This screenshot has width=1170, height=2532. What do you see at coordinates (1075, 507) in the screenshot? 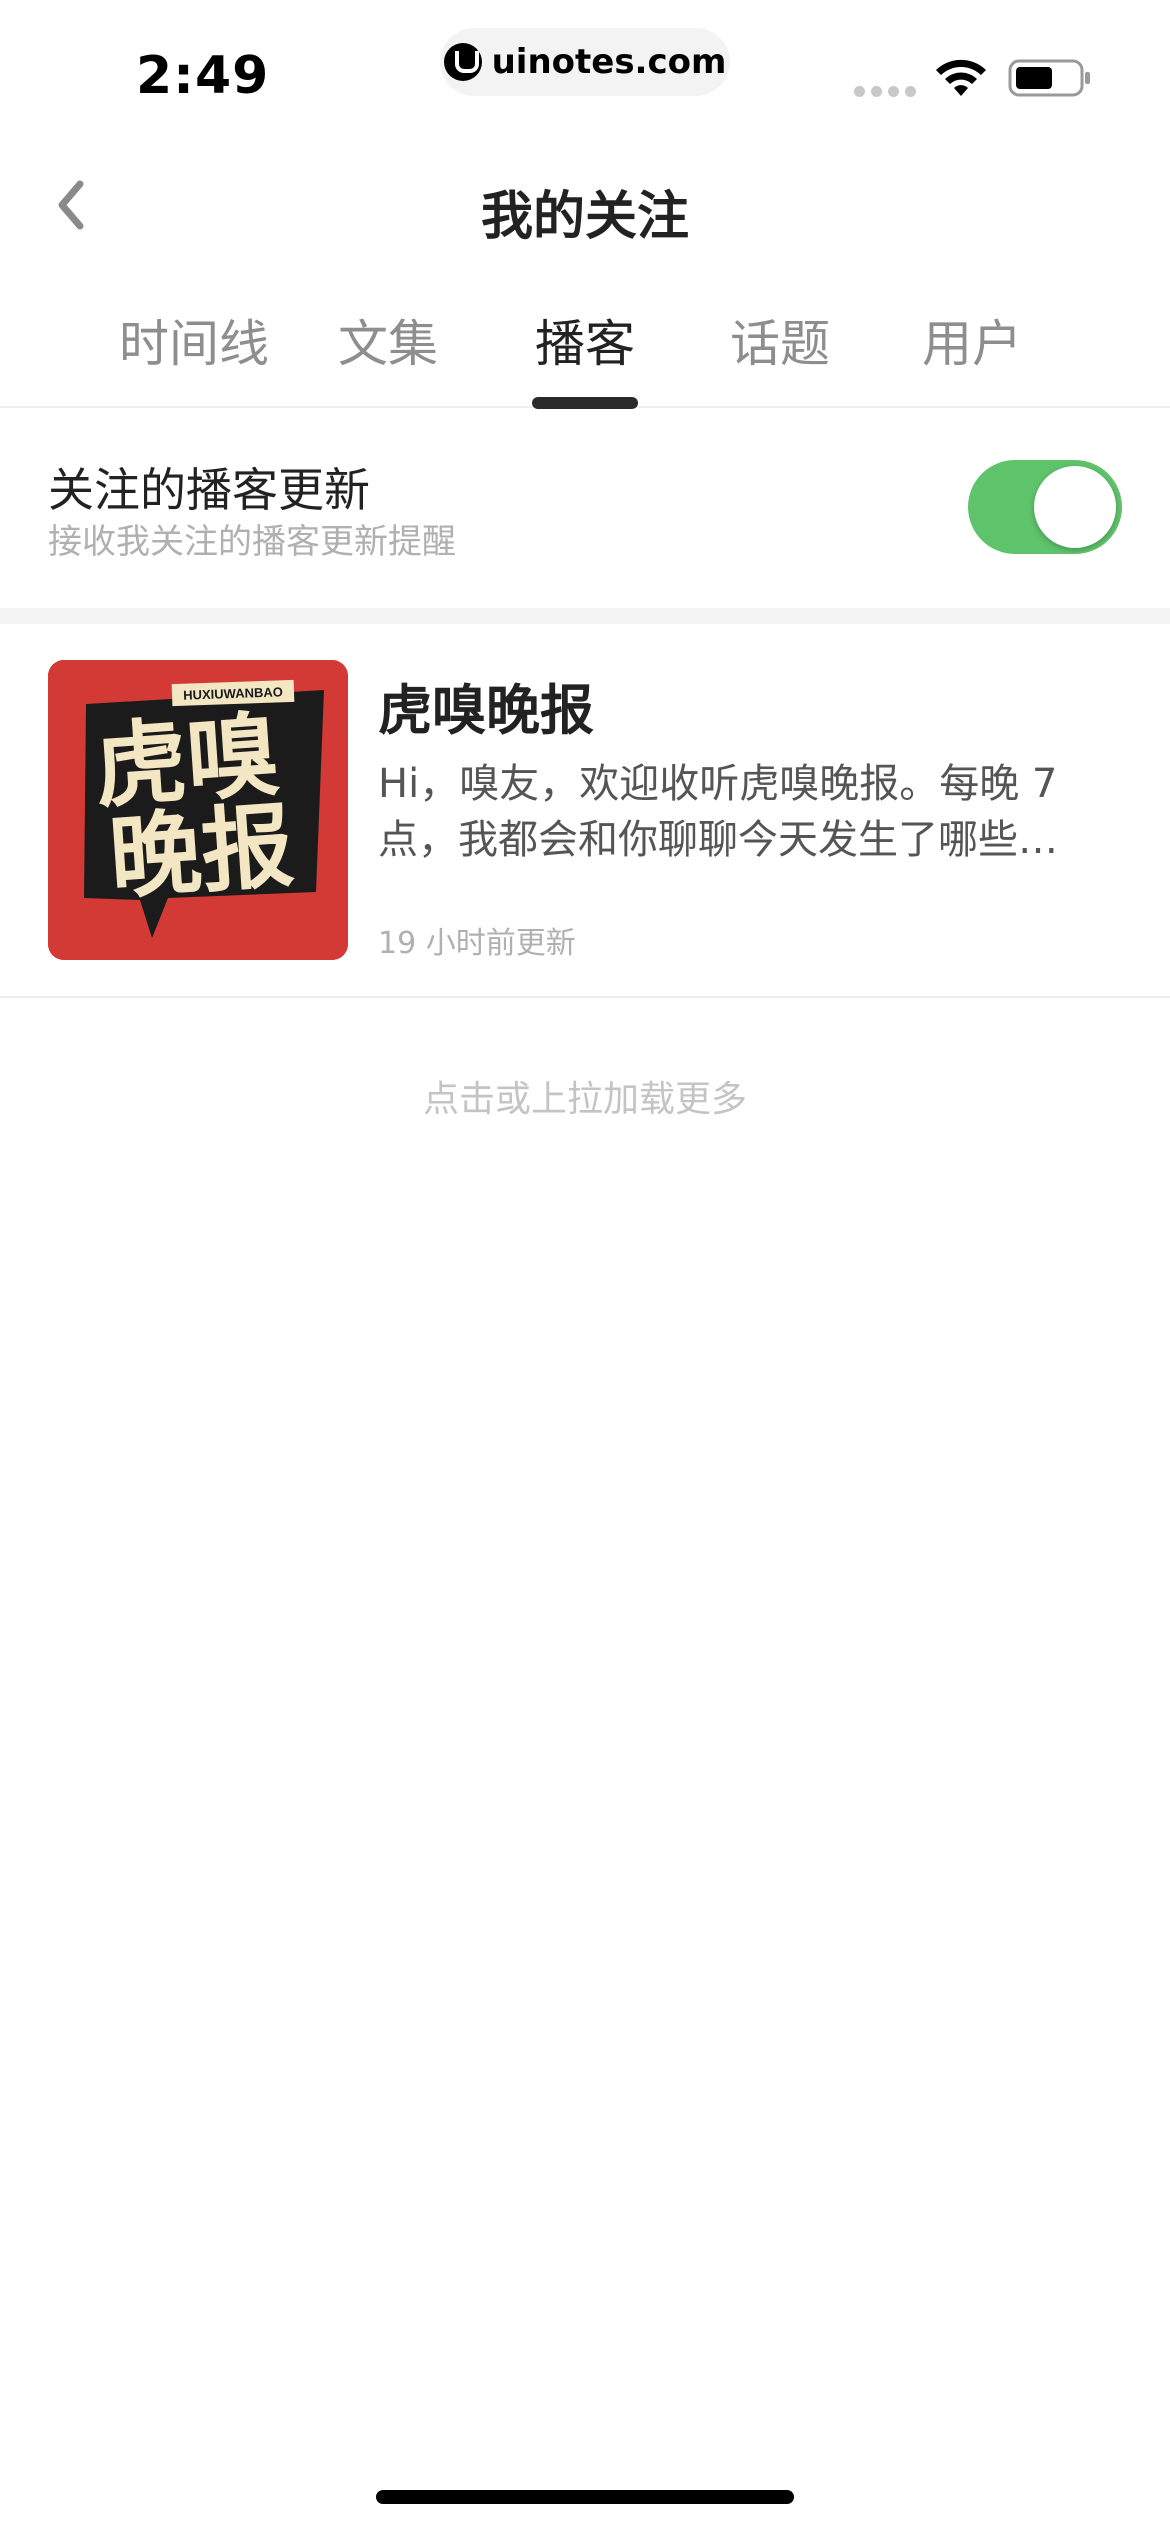
I see `toggle-knob` at bounding box center [1075, 507].